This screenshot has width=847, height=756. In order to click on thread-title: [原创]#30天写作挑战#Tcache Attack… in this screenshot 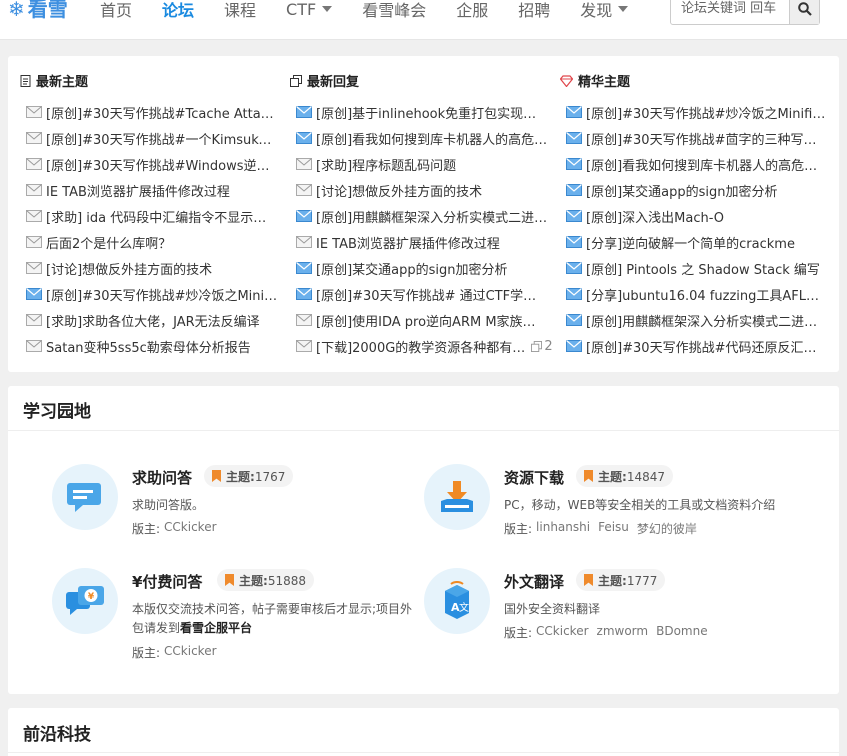, I will do `click(162, 112)`.